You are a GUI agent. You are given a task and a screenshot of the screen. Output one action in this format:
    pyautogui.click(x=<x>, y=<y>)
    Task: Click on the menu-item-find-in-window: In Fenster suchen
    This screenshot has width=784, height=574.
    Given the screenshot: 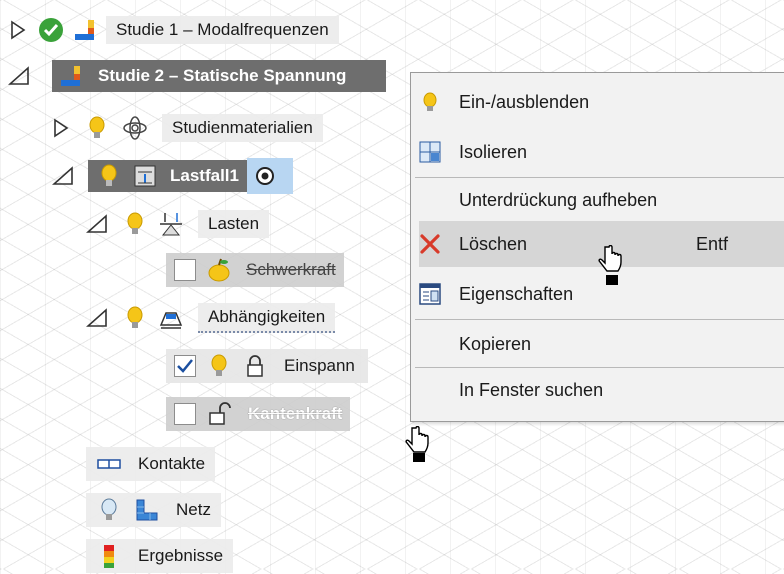 What is the action you would take?
    pyautogui.click(x=597, y=390)
    